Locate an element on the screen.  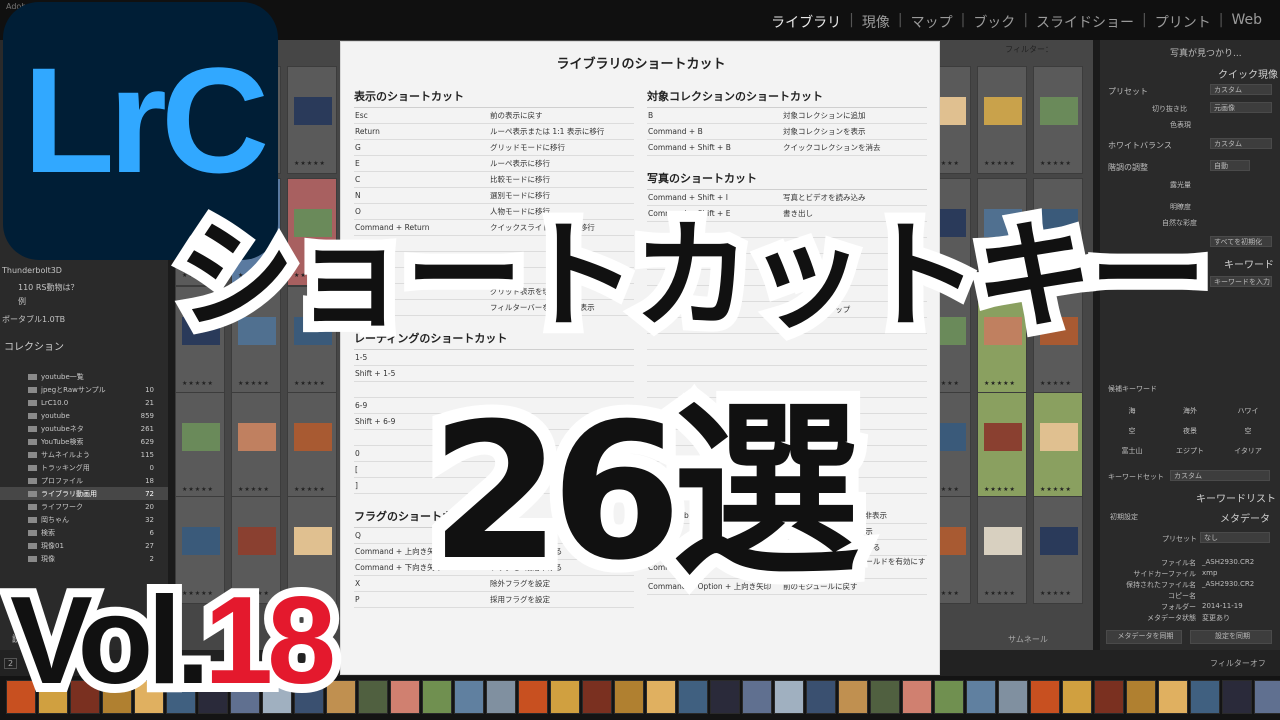
keyword-suggestion: 夜景 is located at coordinates (1190, 431).